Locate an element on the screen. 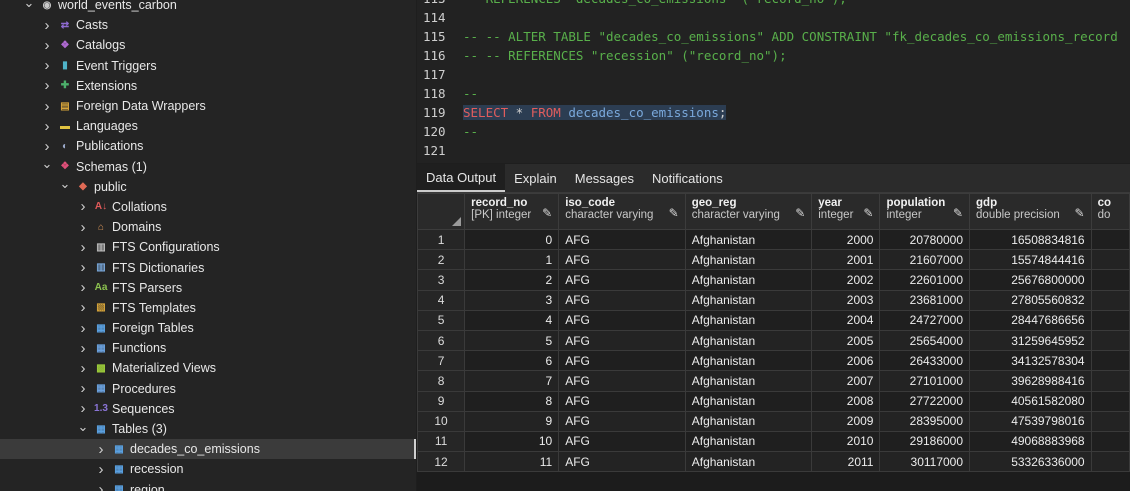 This screenshot has width=1130, height=491. row-number: 4 is located at coordinates (441, 300).